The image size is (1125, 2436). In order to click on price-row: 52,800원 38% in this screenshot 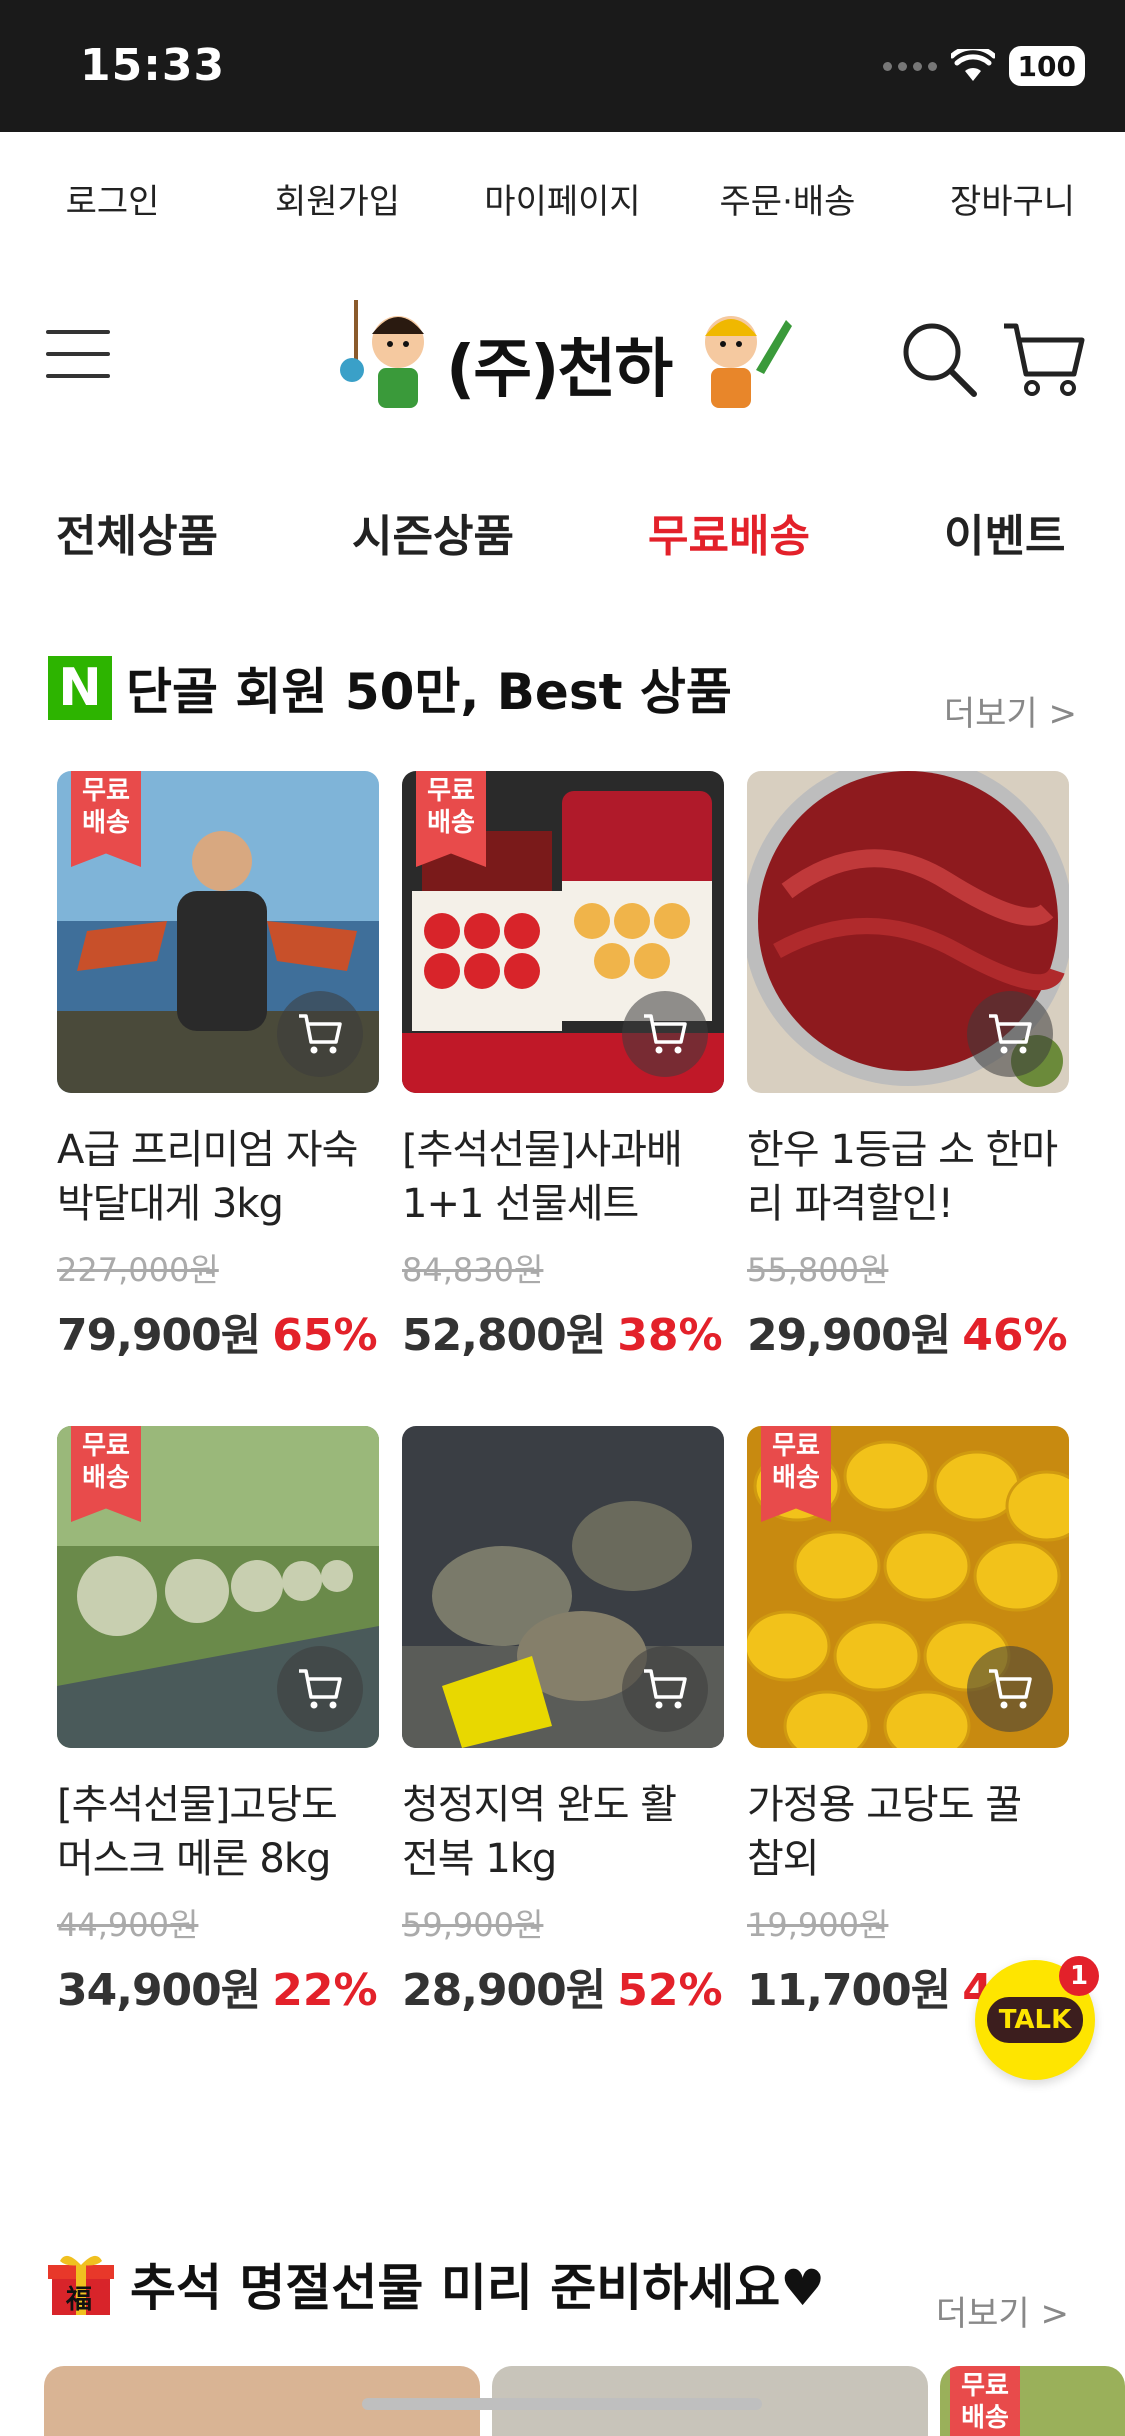, I will do `click(563, 1331)`.